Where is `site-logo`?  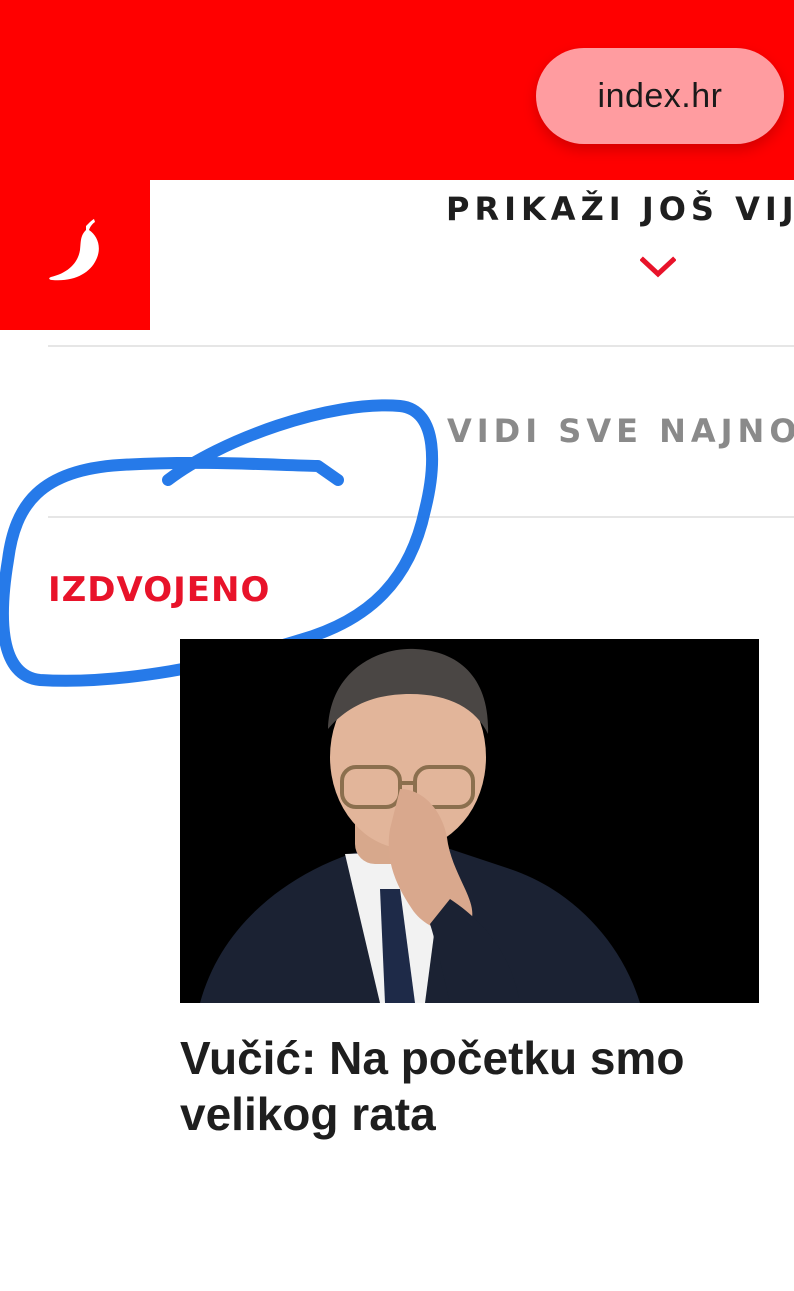
site-logo is located at coordinates (75, 255).